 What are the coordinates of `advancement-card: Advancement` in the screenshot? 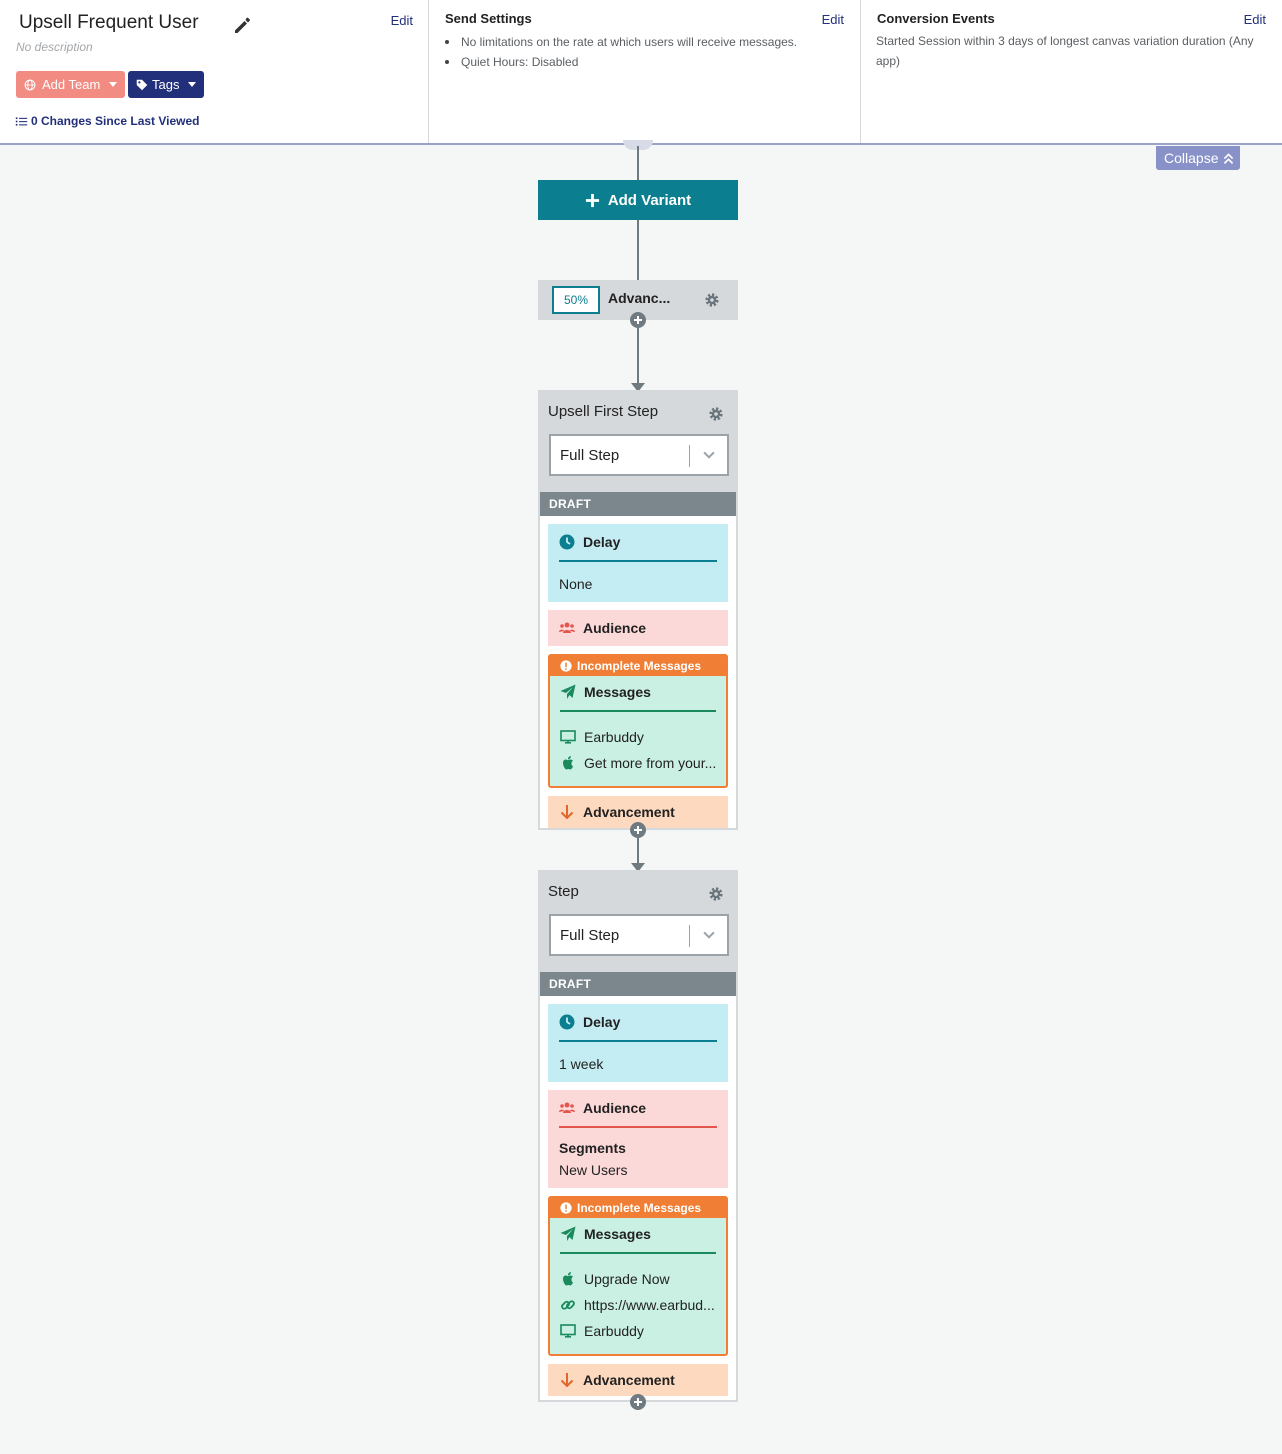 It's located at (638, 1380).